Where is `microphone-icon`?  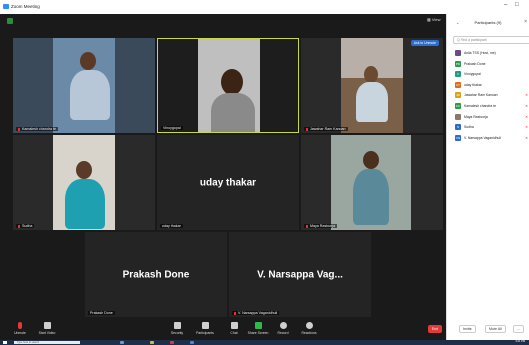
microphone-icon is located at coordinates (20, 325).